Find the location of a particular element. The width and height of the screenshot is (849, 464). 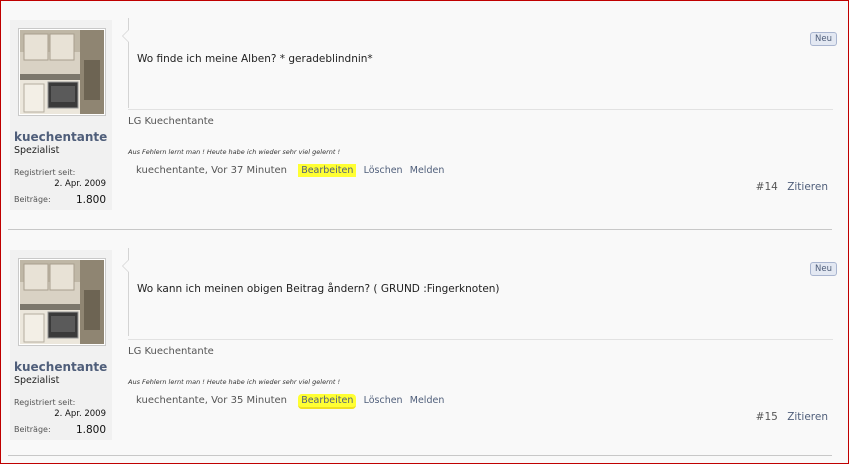

post-actions-right: #15 Zitieren is located at coordinates (792, 417).